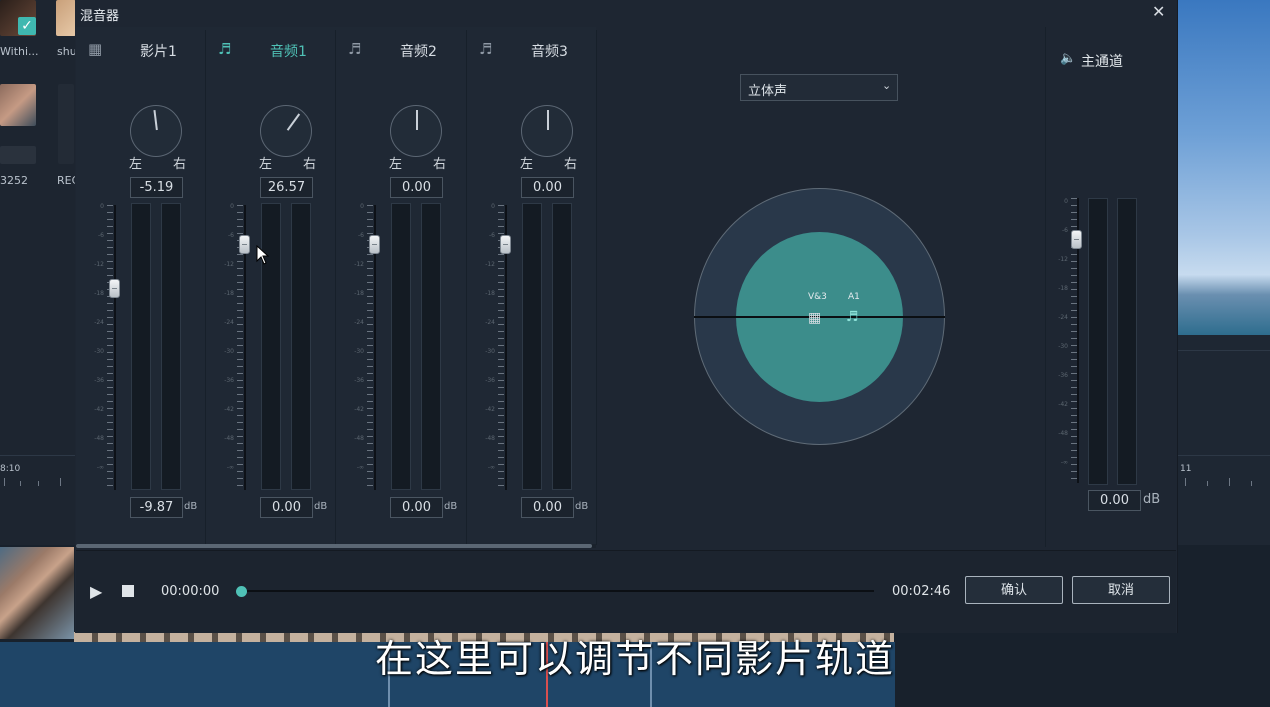 The width and height of the screenshot is (1270, 707). What do you see at coordinates (96, 591) in the screenshot?
I see `play-icon: ▶` at bounding box center [96, 591].